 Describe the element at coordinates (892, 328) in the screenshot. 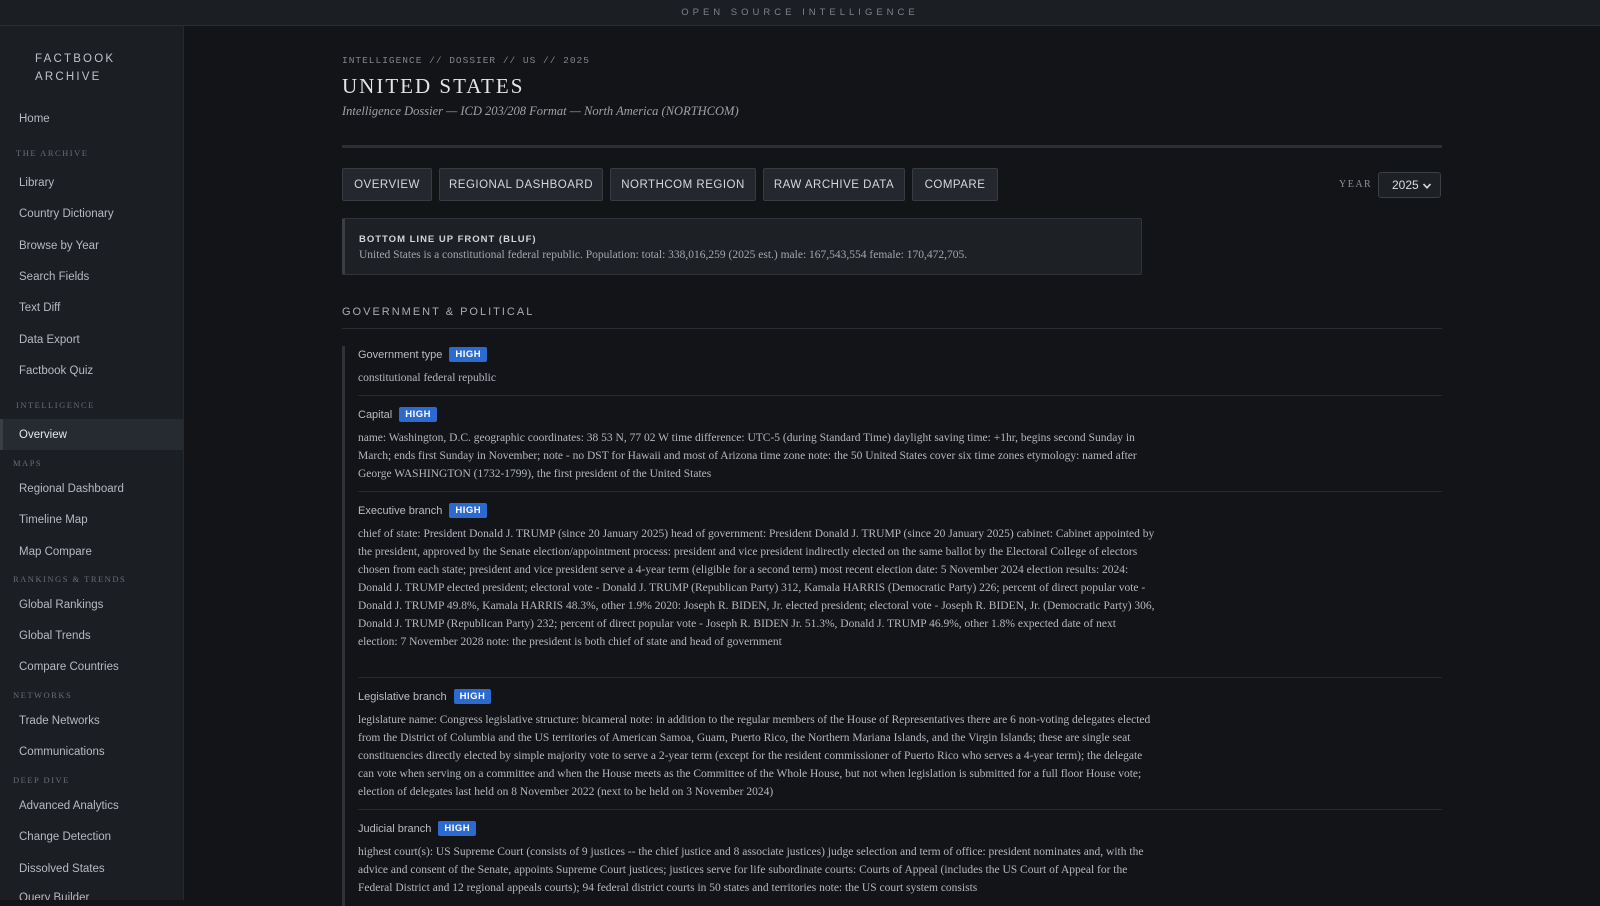

I see `section-divider` at that location.